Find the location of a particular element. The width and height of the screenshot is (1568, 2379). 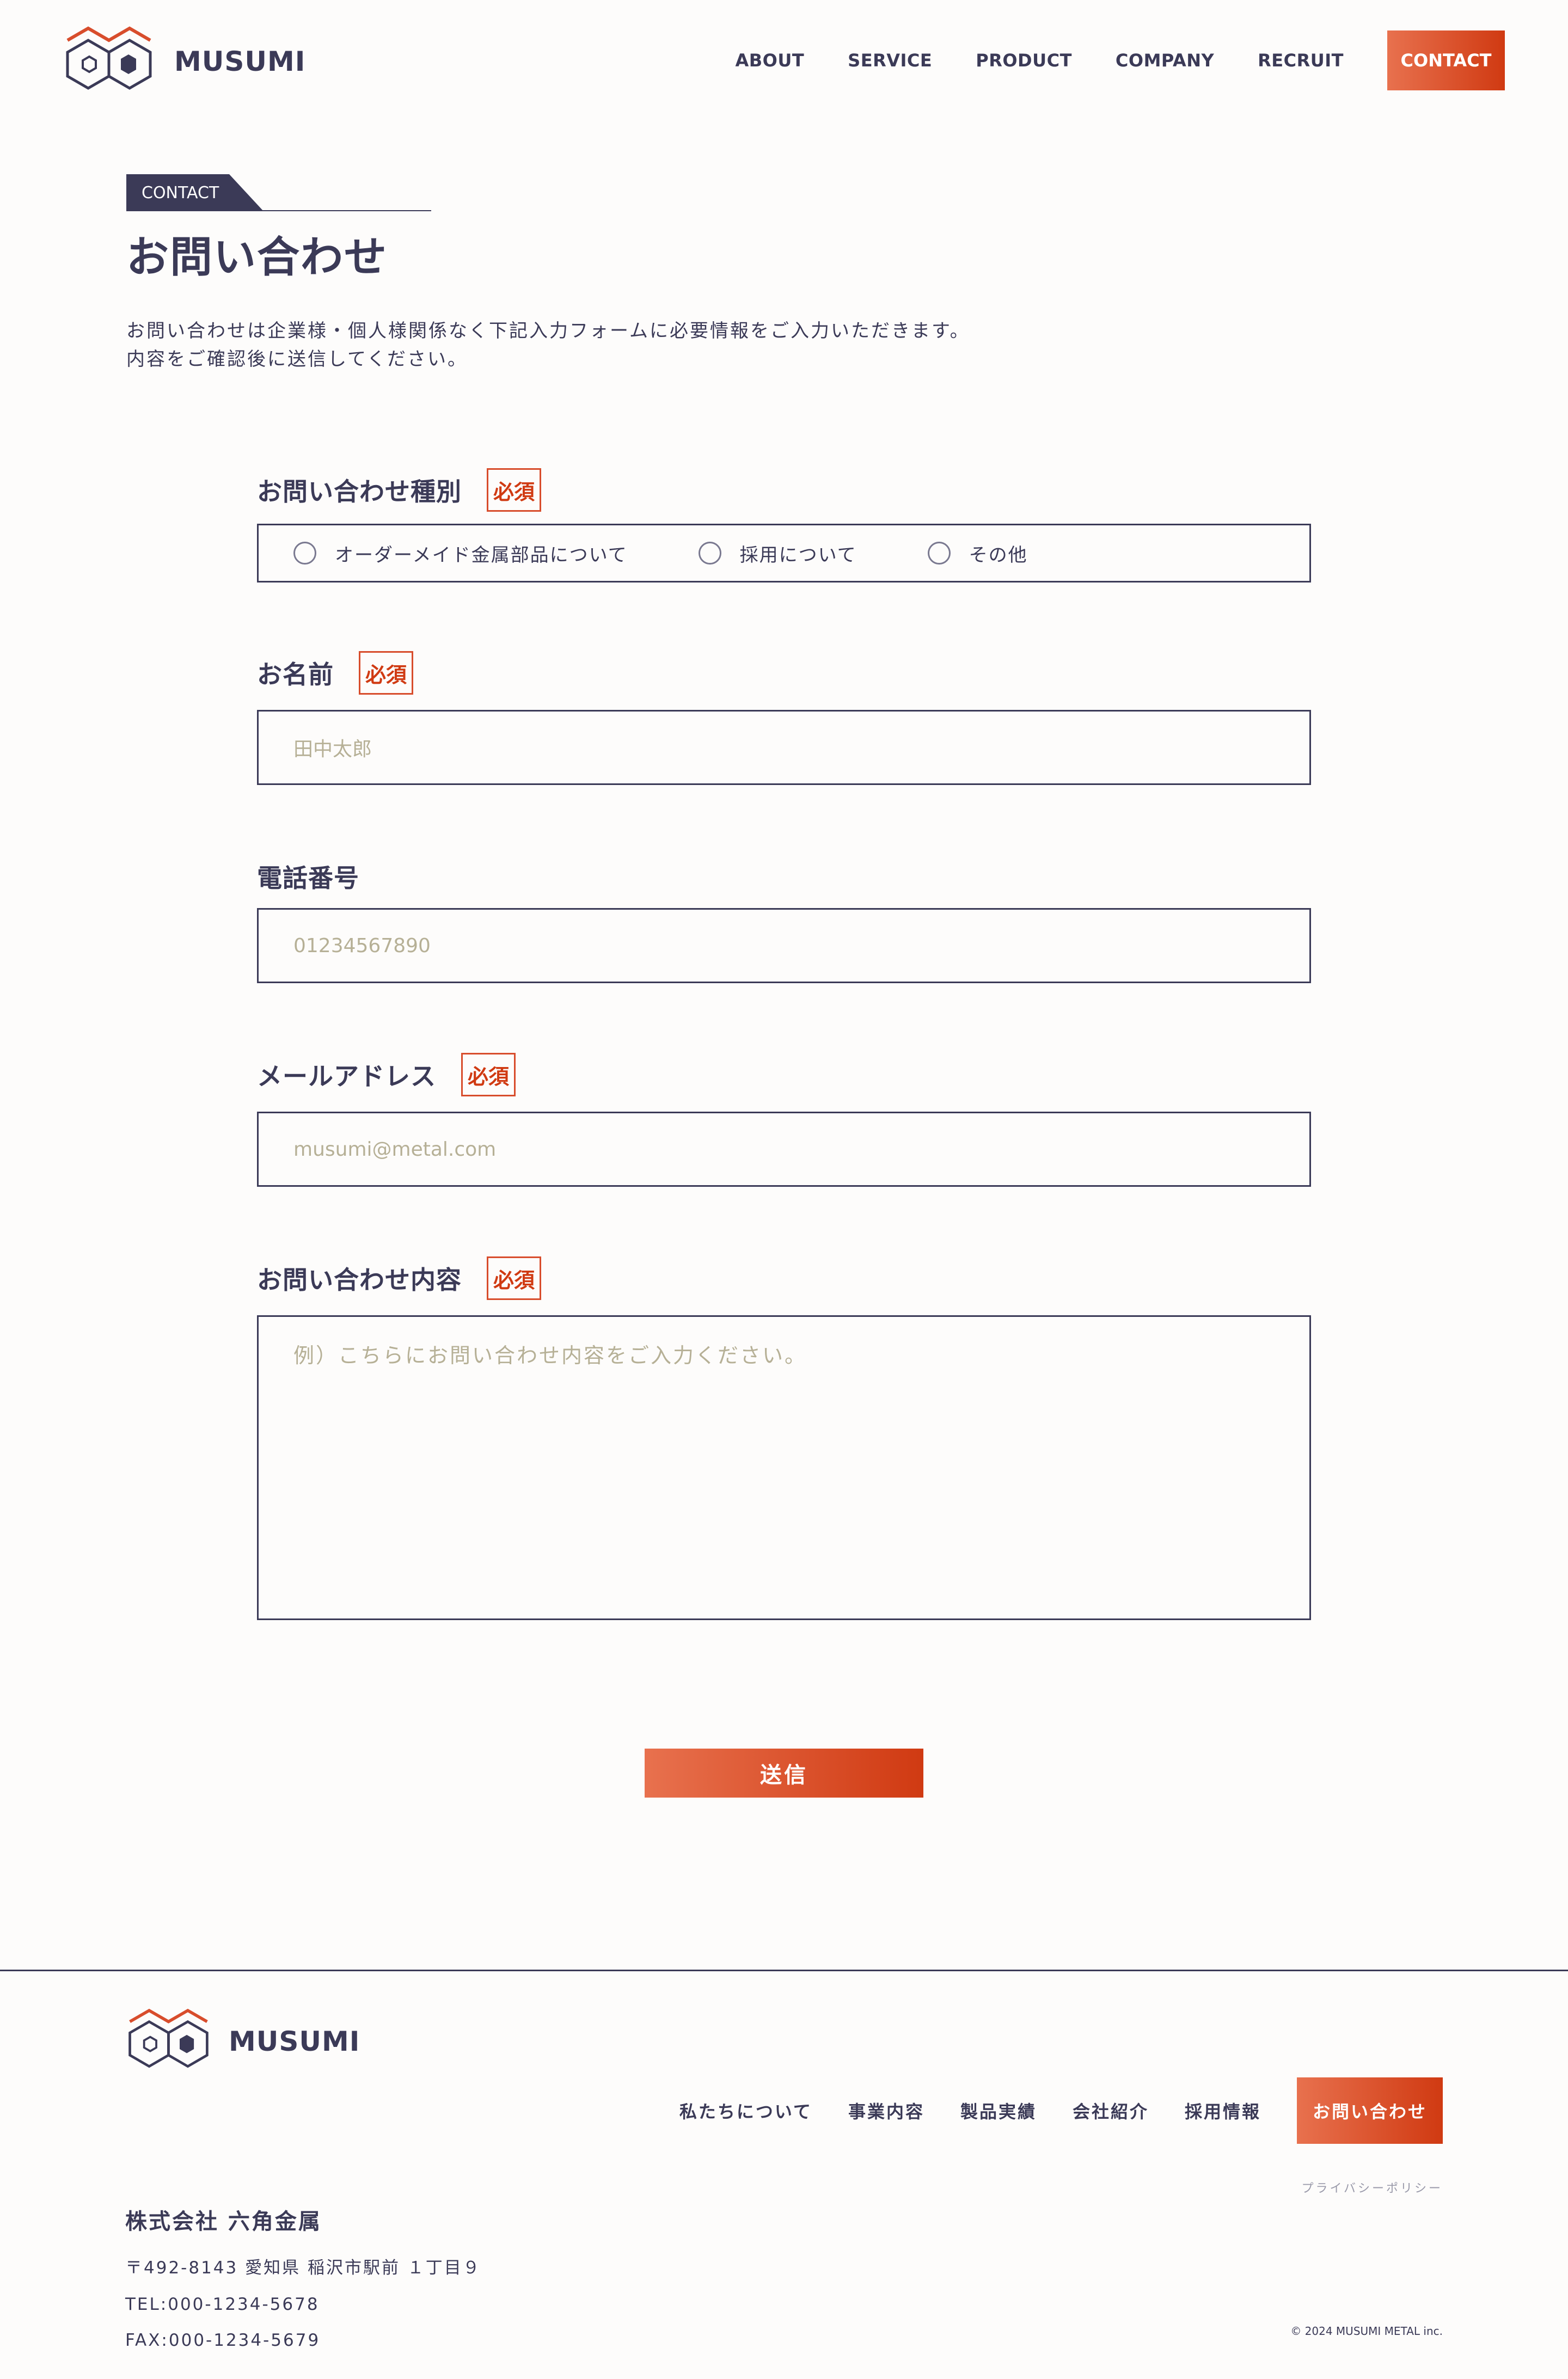

inquiry-type-label: お問い合わせ種別 is located at coordinates (359, 491).